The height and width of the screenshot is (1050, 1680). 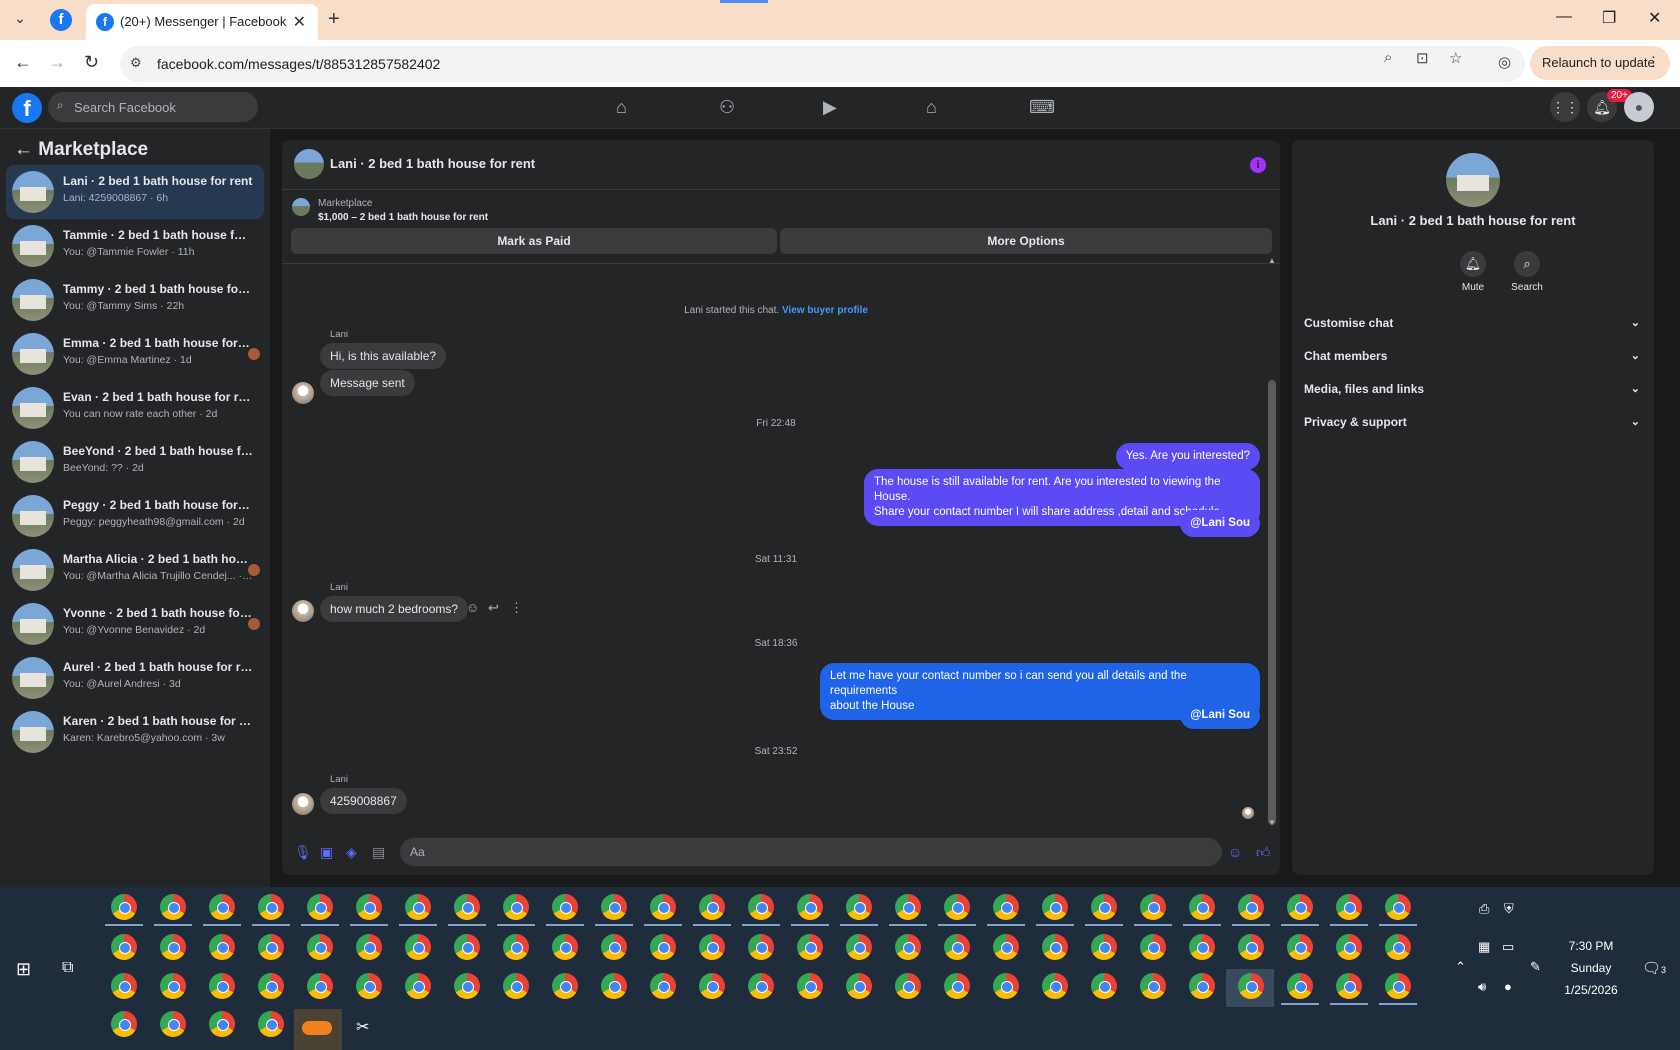 I want to click on clock-time: 7:30 PM, so click(x=1591, y=946).